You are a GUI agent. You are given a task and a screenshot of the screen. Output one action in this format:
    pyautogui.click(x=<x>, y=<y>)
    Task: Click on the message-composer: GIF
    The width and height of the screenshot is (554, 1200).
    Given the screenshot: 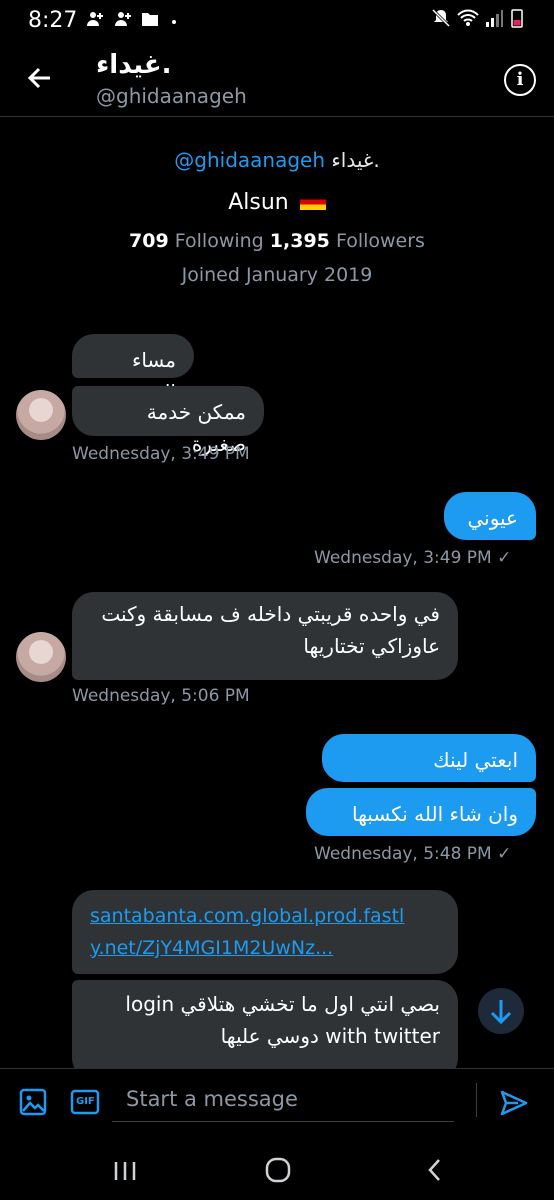 What is the action you would take?
    pyautogui.click(x=277, y=1101)
    